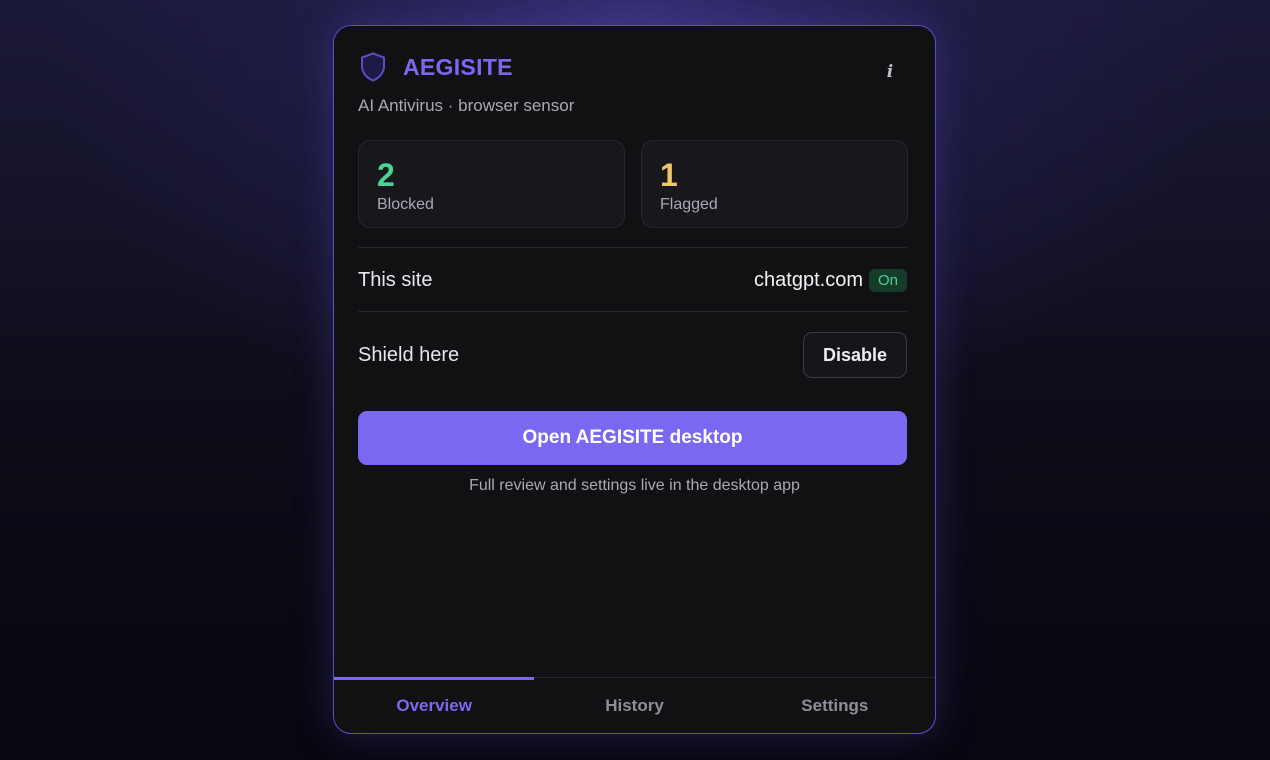 The width and height of the screenshot is (1270, 760). What do you see at coordinates (405, 204) in the screenshot?
I see `blocked-label: Blocked` at bounding box center [405, 204].